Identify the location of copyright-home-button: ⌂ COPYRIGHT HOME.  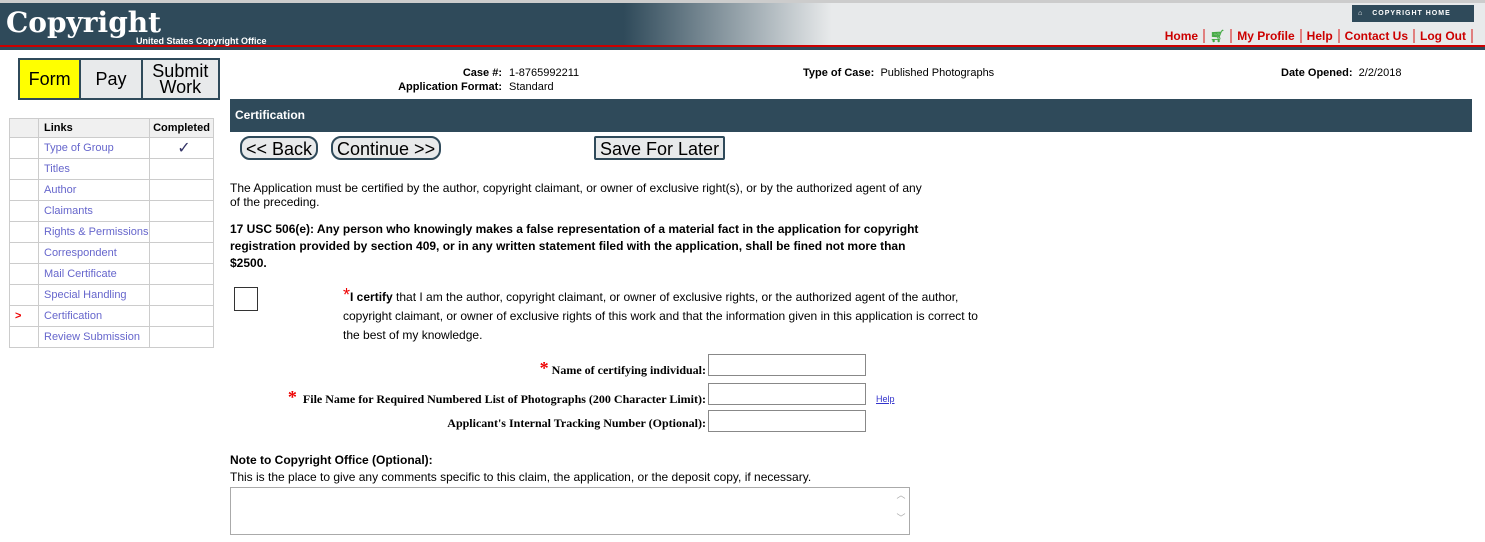
(1413, 13).